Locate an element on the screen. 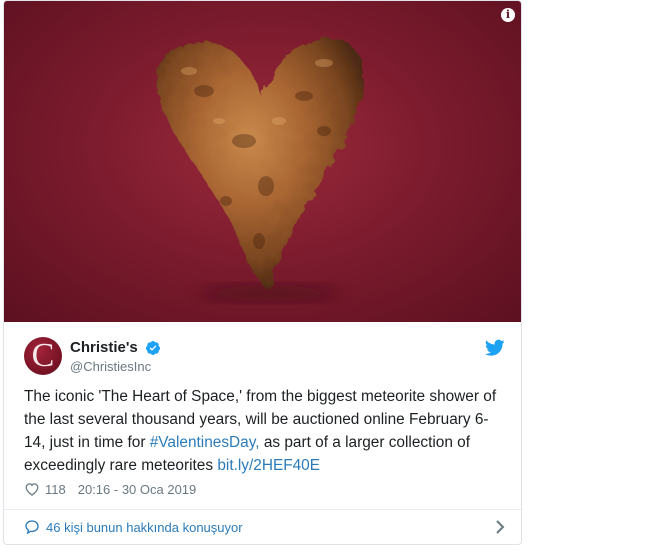 The height and width of the screenshot is (551, 670). info-icon: i is located at coordinates (508, 15).